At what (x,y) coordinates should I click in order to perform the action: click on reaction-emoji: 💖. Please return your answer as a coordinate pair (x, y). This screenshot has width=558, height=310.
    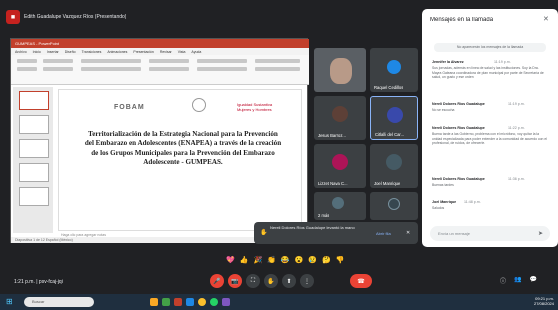
    Looking at the image, I should click on (230, 260).